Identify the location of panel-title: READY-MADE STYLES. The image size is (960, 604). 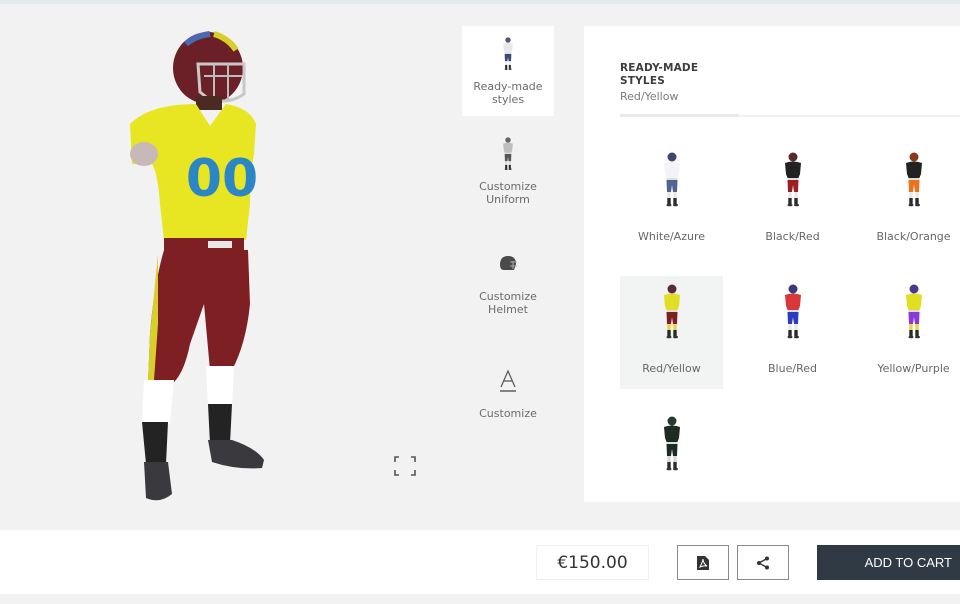
(659, 74).